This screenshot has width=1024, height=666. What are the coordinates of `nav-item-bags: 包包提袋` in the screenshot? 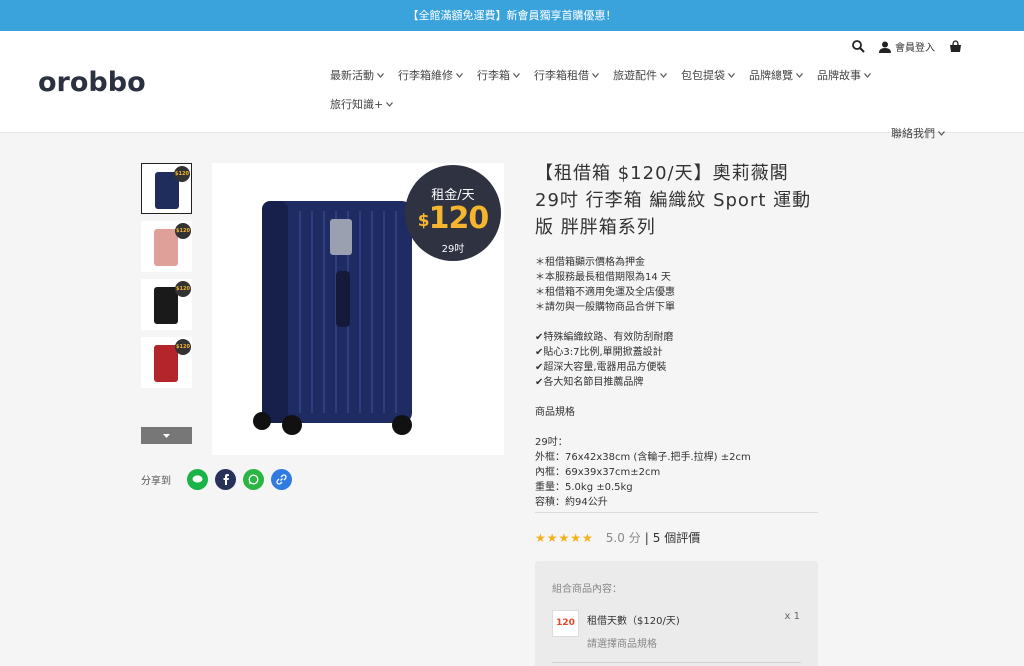 It's located at (708, 75).